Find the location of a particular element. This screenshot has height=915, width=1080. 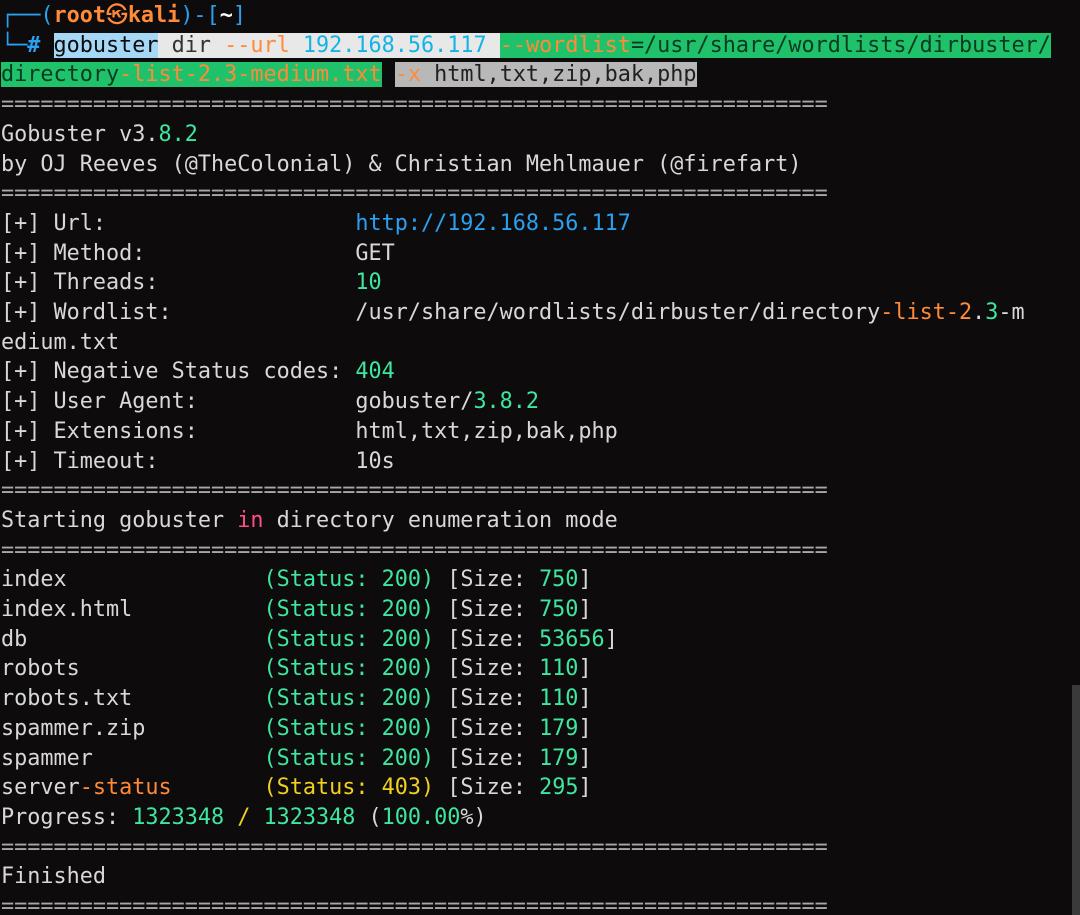

output-segment: 3 is located at coordinates (992, 312).